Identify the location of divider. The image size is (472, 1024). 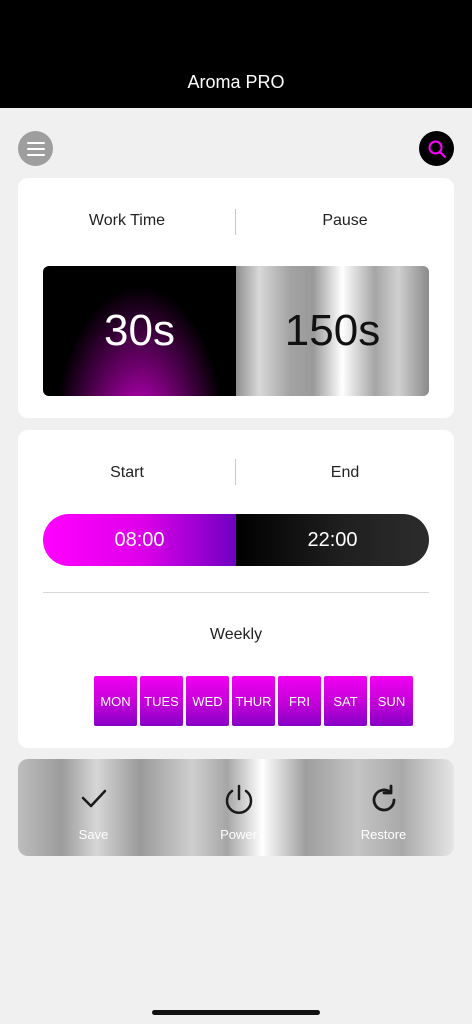
(236, 592).